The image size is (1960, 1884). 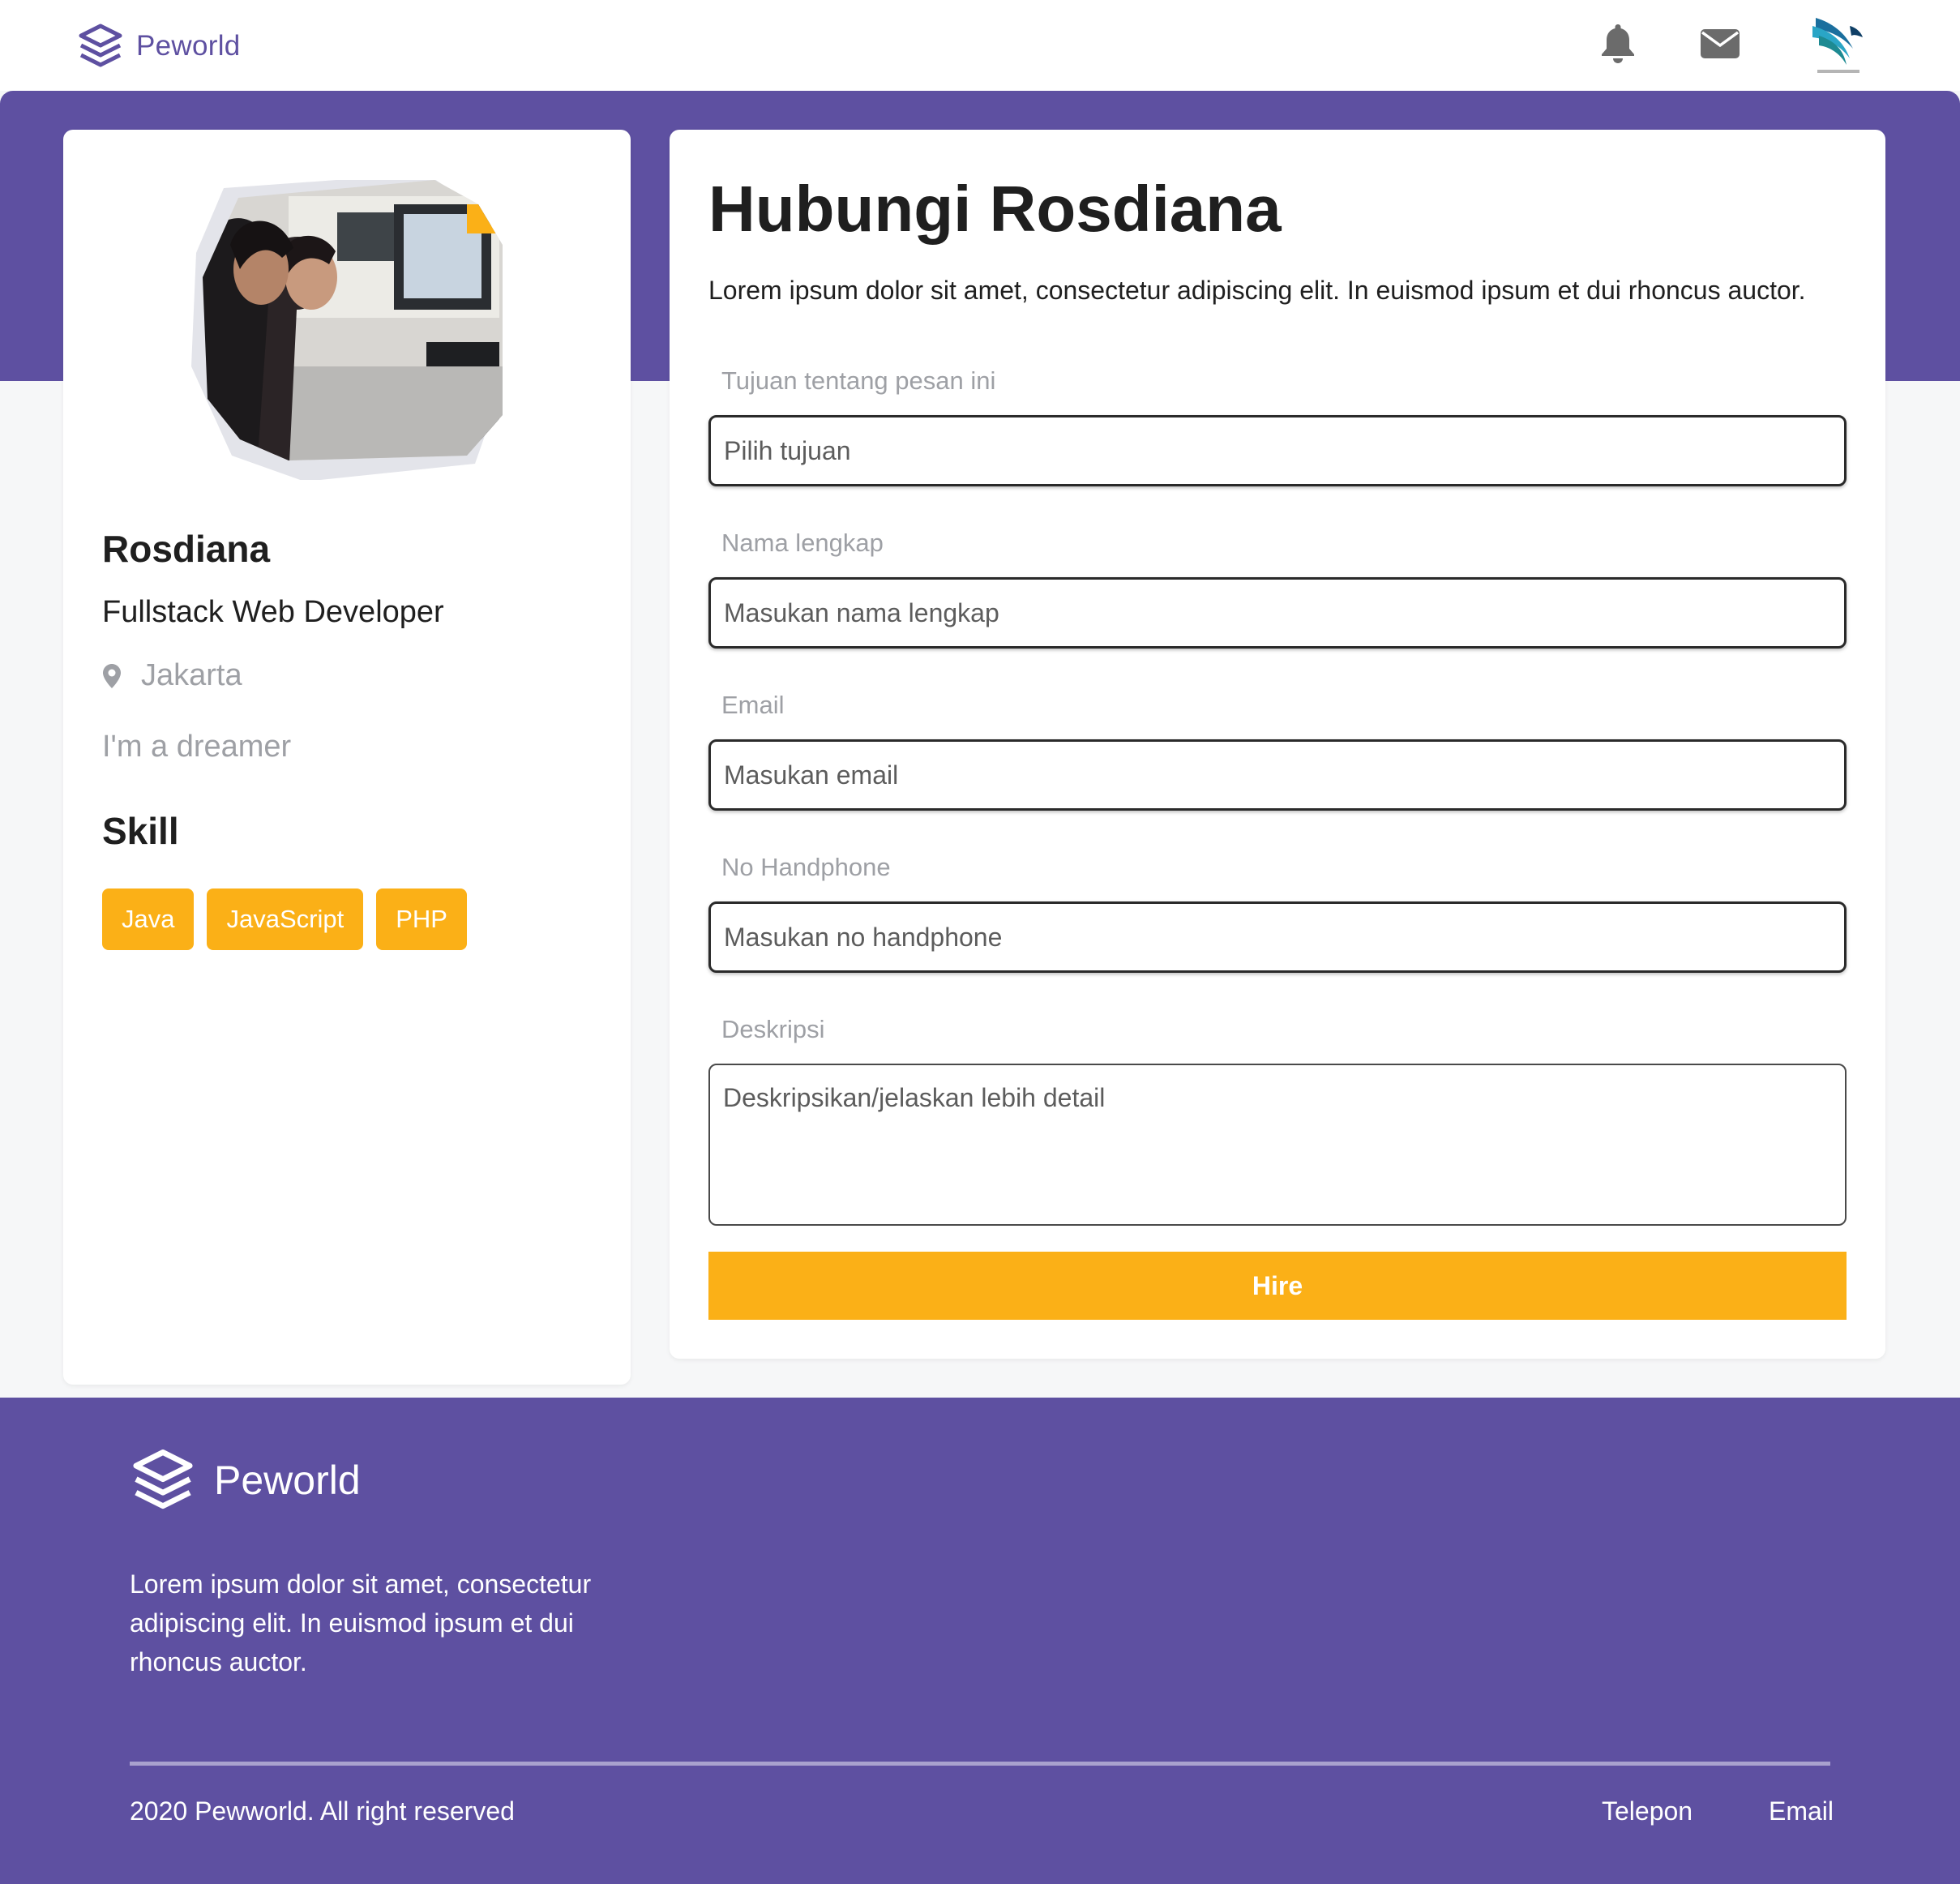 What do you see at coordinates (191, 675) in the screenshot?
I see `profile-location-text: Jakarta` at bounding box center [191, 675].